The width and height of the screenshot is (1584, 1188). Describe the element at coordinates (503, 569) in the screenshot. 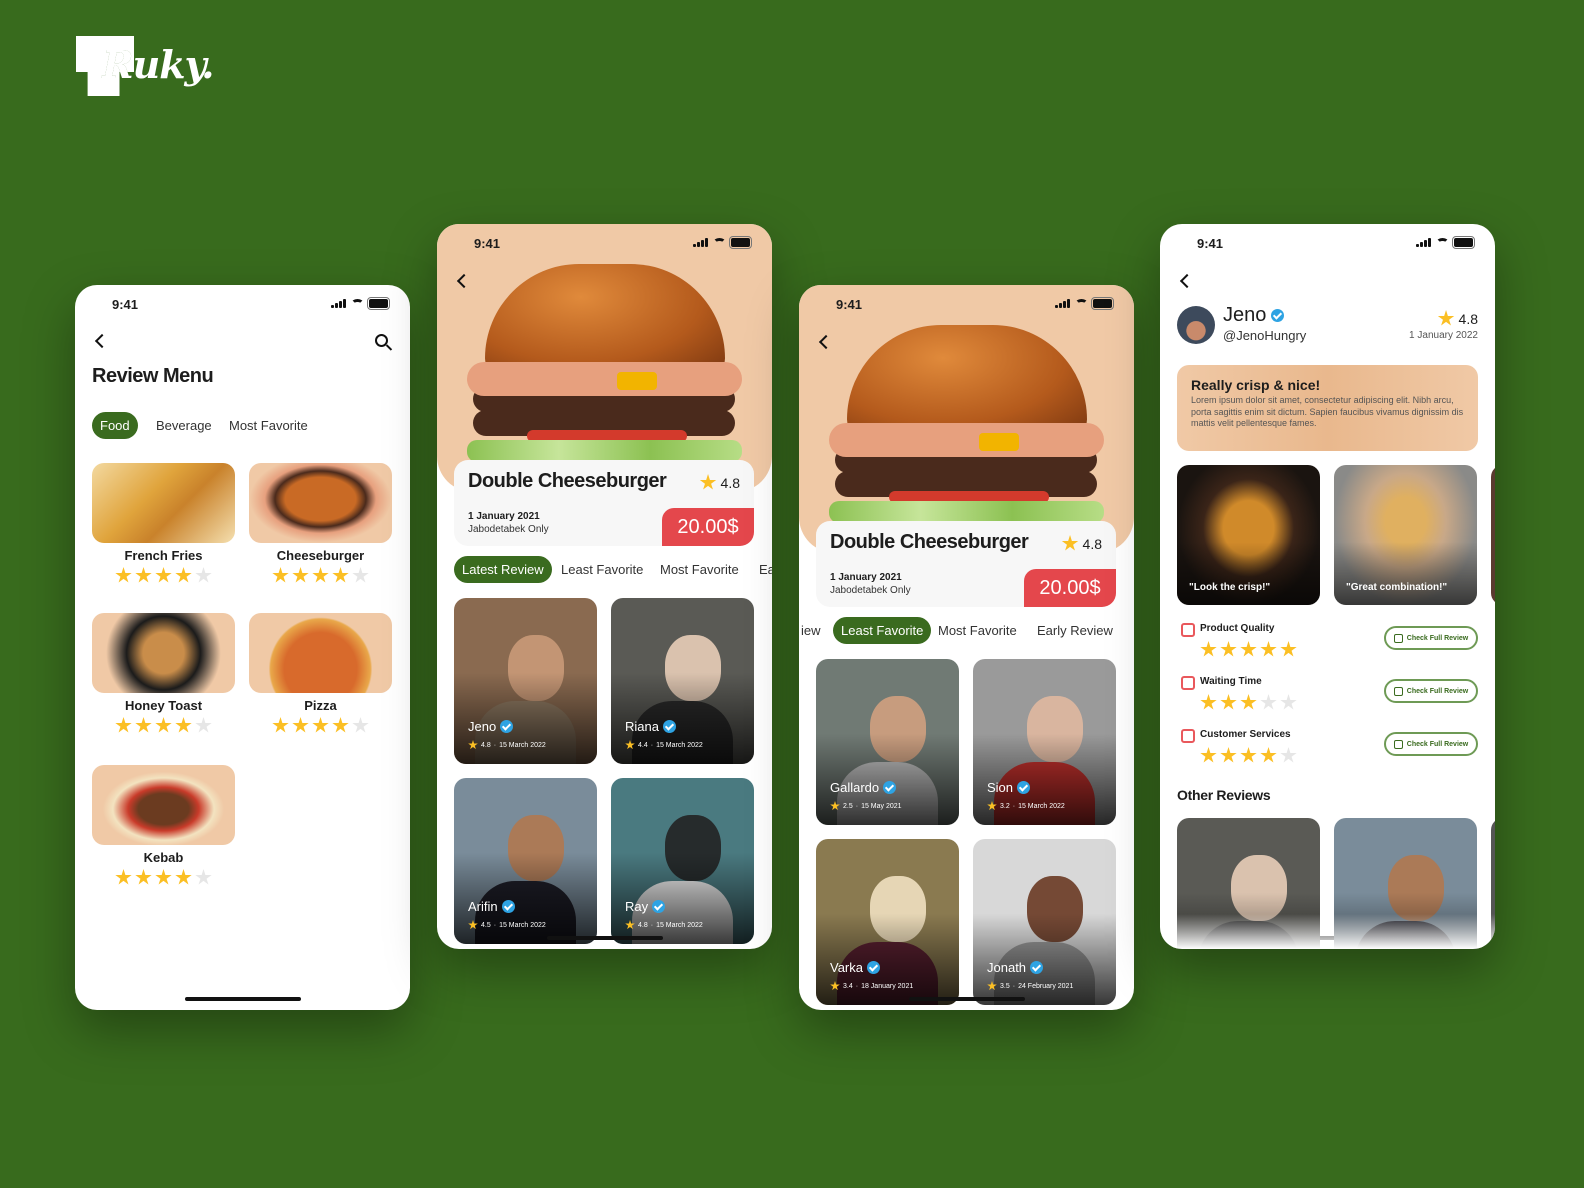

I see `tab-latest-review: Latest Review` at that location.